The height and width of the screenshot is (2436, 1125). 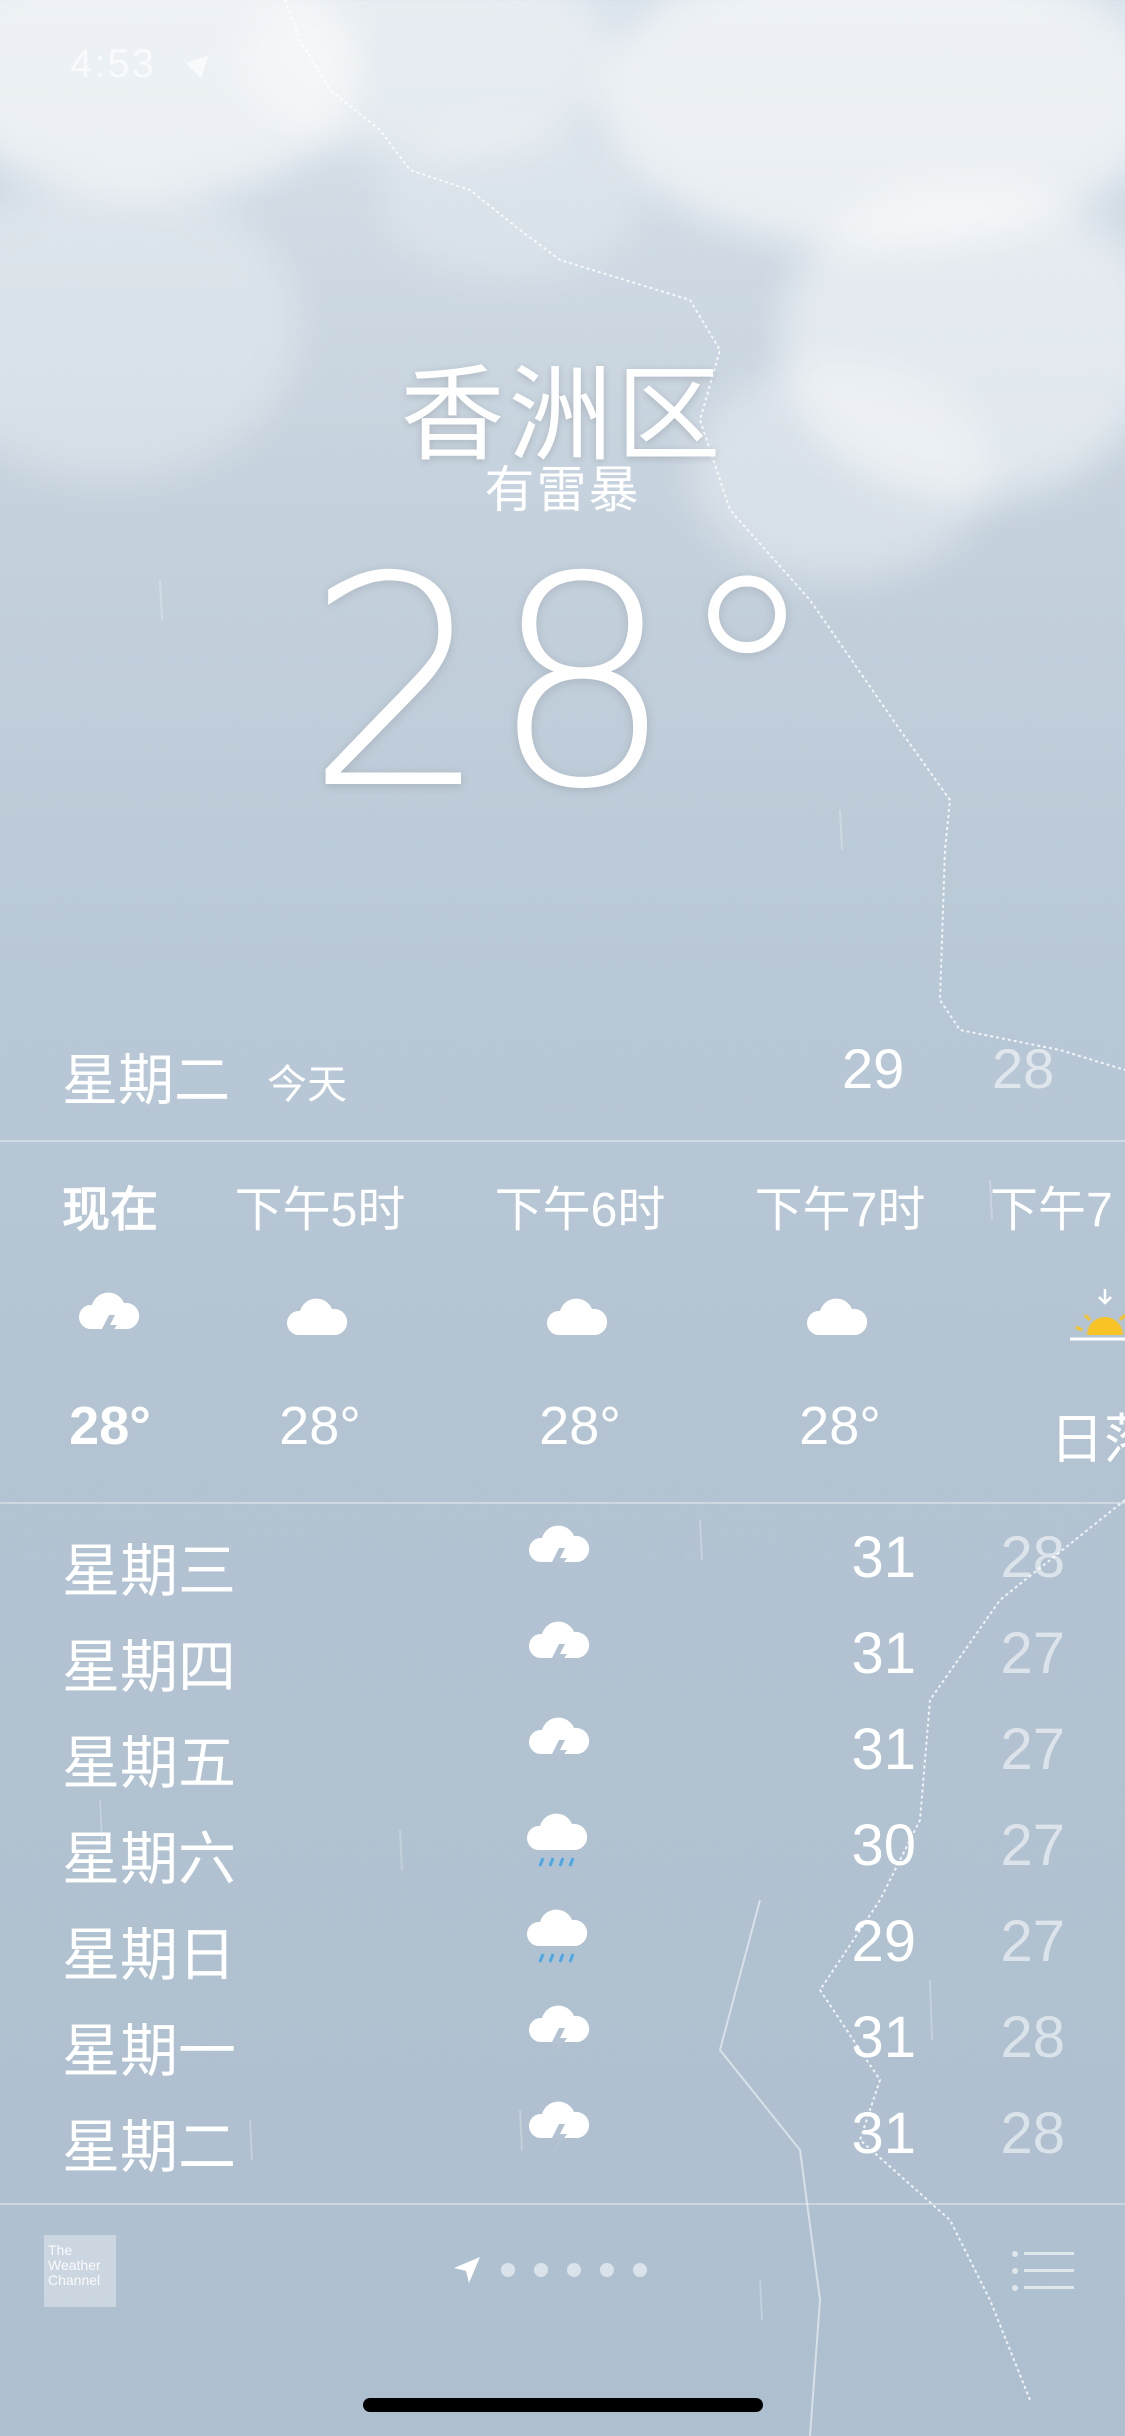 I want to click on list-icon, so click(x=1043, y=2271).